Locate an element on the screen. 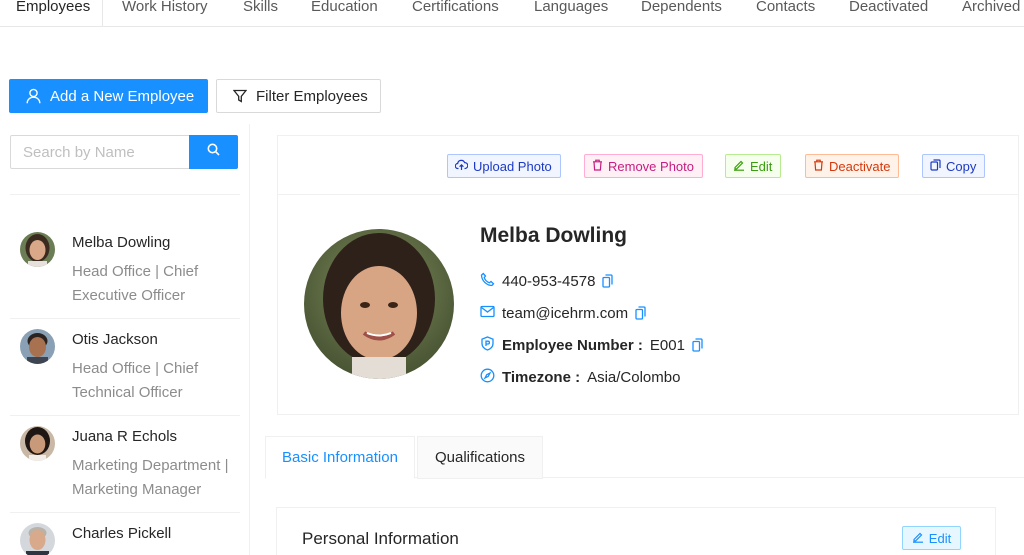 This screenshot has height=555, width=1024. deactivate-label: Deactivate is located at coordinates (860, 166).